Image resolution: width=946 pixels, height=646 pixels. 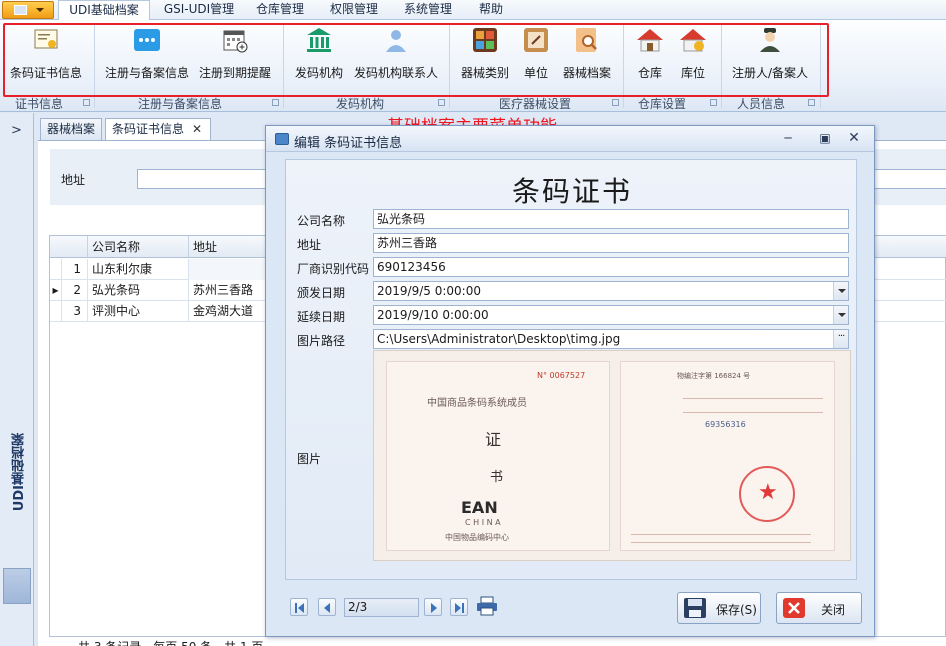 What do you see at coordinates (736, 610) in the screenshot?
I see `save-label: 保存(S)` at bounding box center [736, 610].